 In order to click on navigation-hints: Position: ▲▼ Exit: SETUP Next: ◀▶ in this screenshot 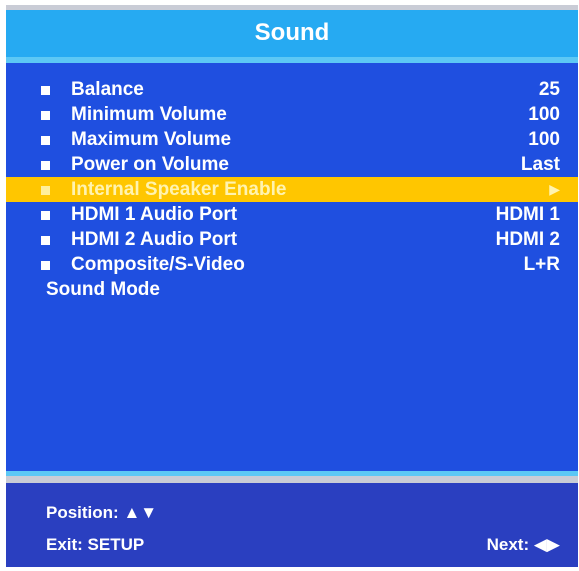, I will do `click(292, 525)`.